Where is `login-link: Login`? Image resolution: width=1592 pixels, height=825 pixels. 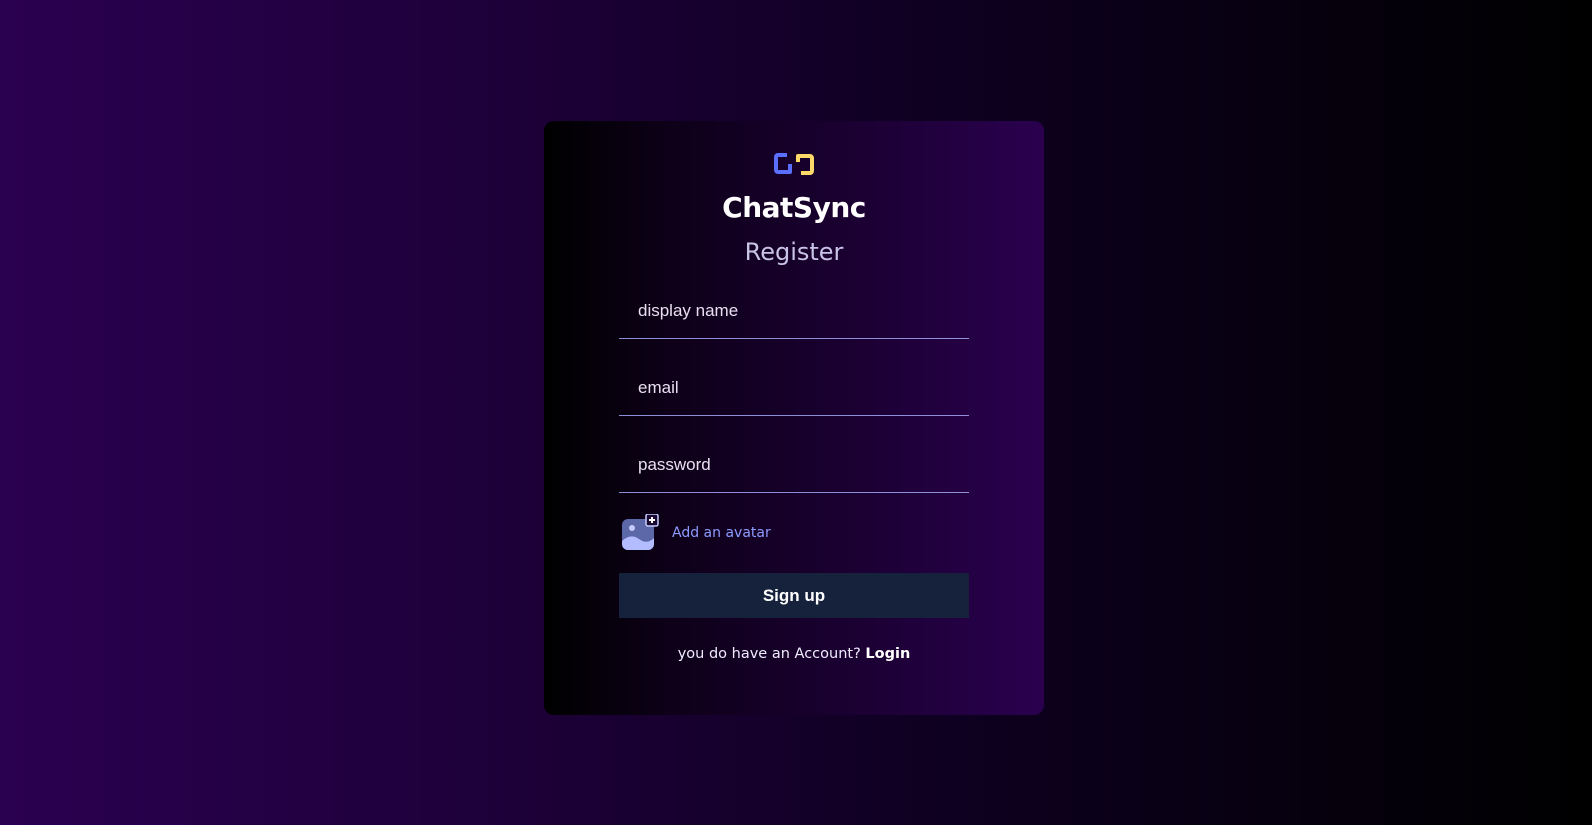 login-link: Login is located at coordinates (887, 654).